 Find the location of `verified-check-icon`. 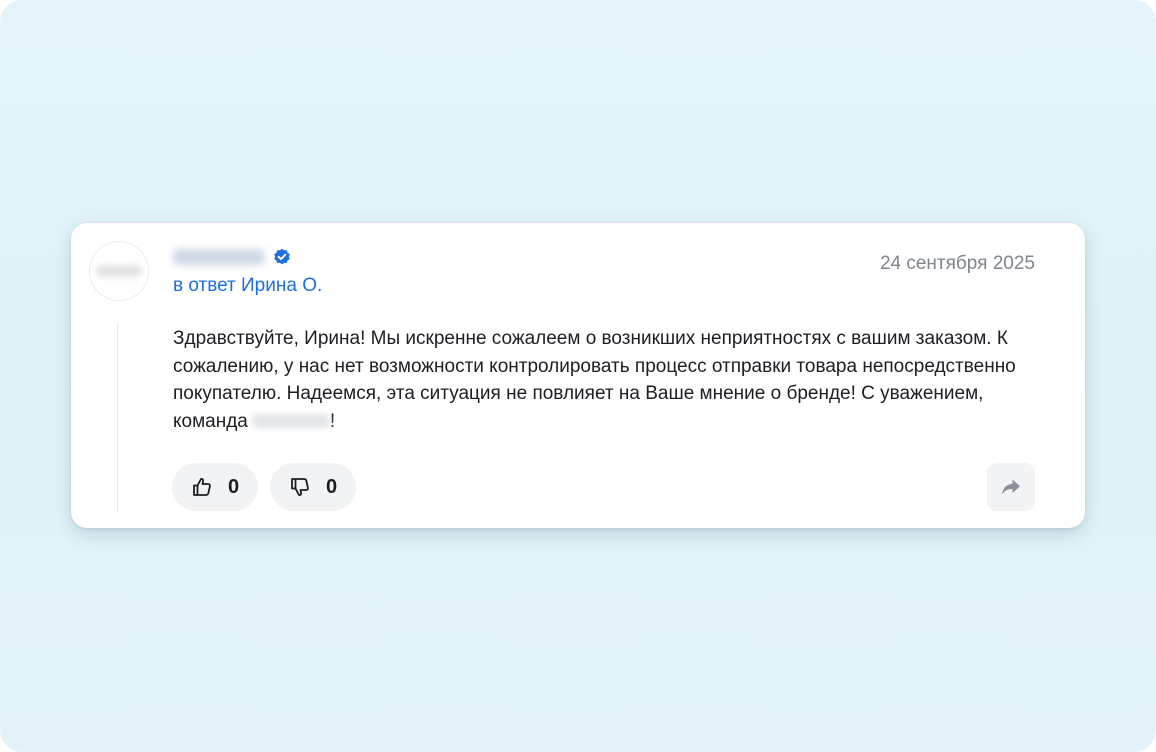

verified-check-icon is located at coordinates (282, 257).